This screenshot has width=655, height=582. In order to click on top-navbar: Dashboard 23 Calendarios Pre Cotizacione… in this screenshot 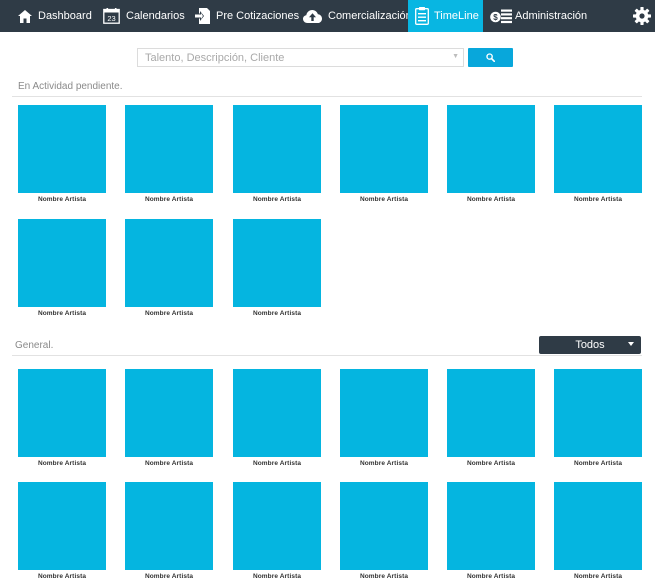, I will do `click(327, 16)`.